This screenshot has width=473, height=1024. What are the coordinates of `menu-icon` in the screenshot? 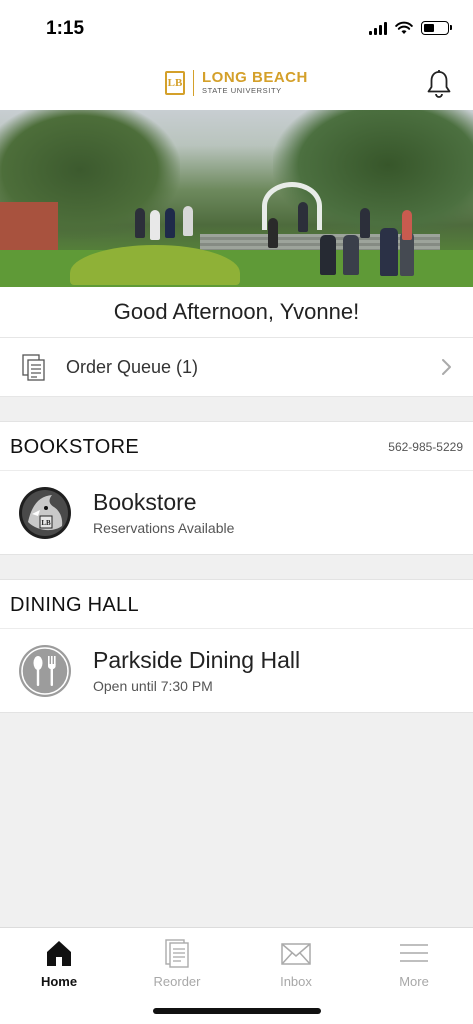 It's located at (414, 953).